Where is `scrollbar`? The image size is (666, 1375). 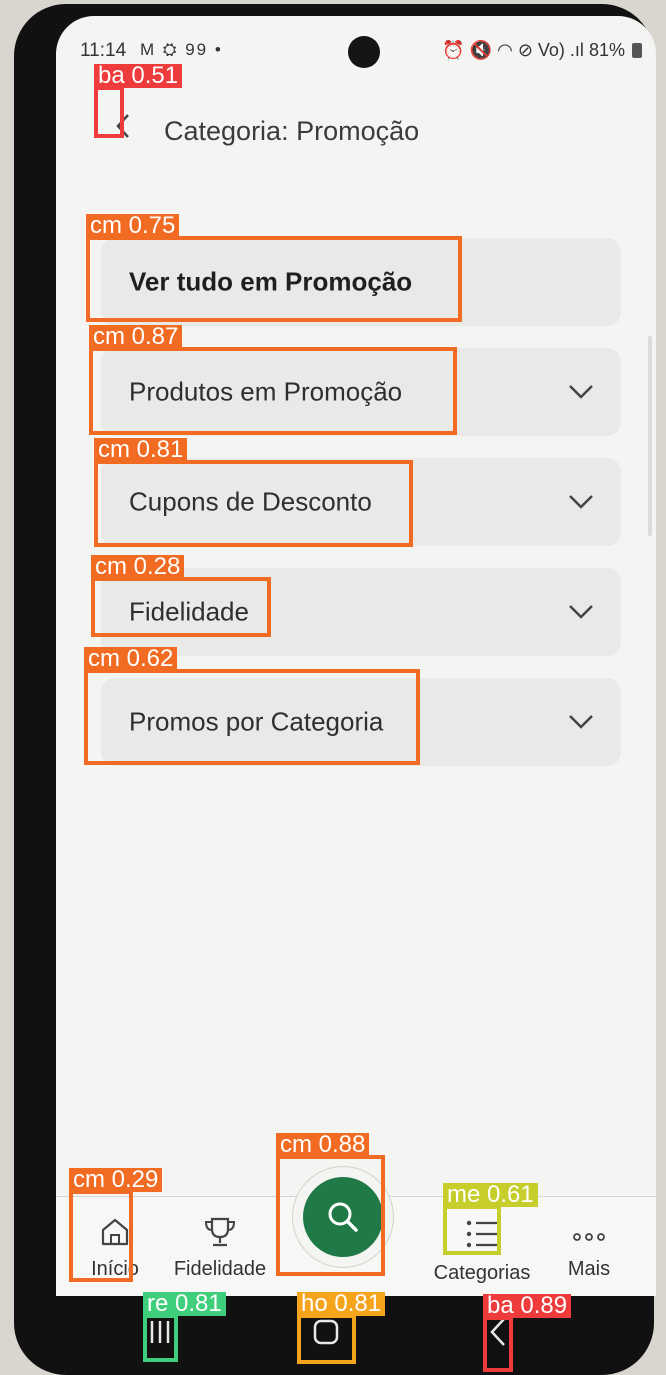 scrollbar is located at coordinates (650, 436).